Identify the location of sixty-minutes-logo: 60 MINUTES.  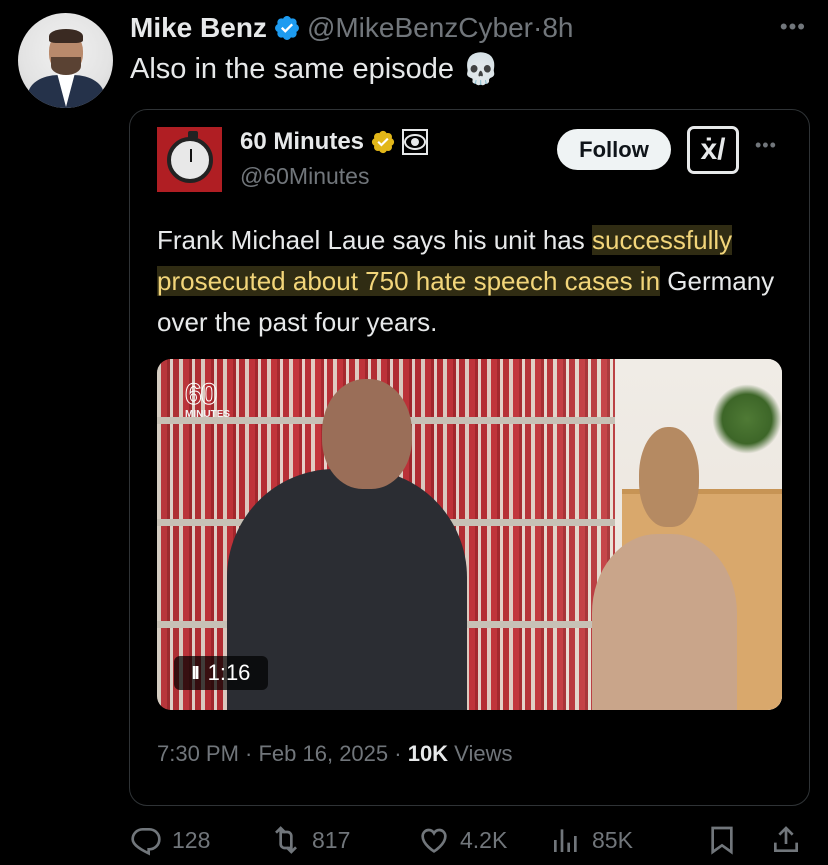
(208, 399).